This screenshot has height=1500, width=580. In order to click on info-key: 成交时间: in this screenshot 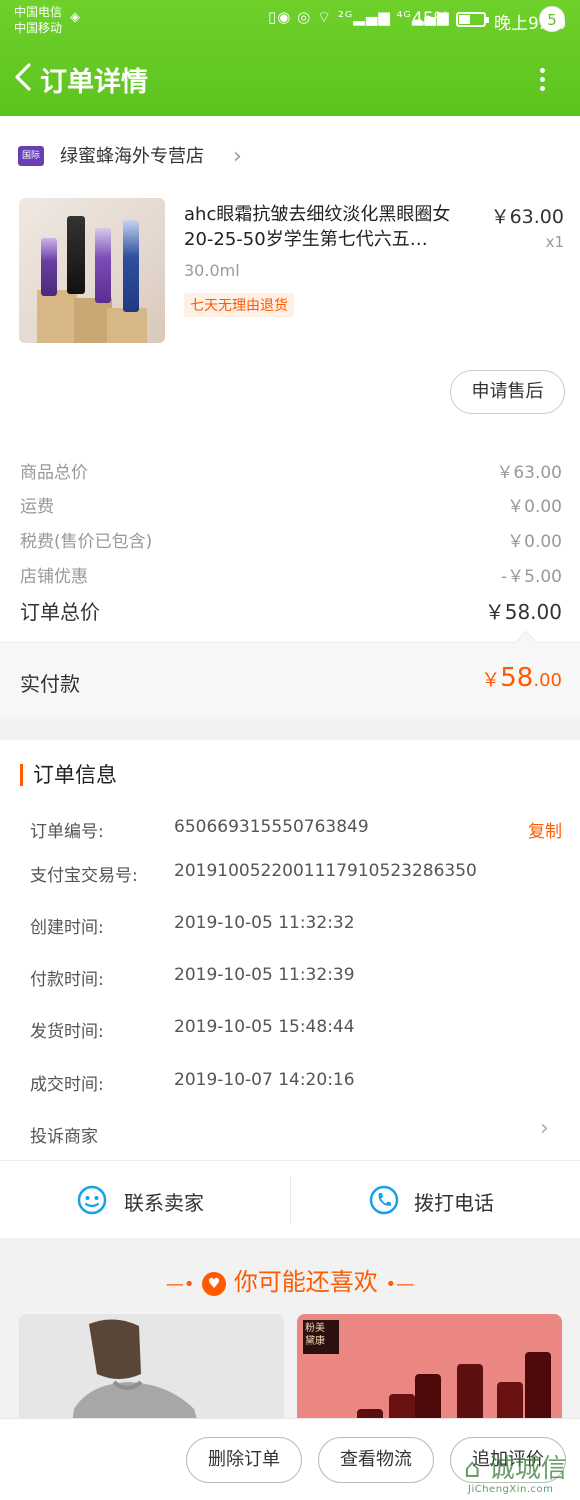, I will do `click(67, 1085)`.